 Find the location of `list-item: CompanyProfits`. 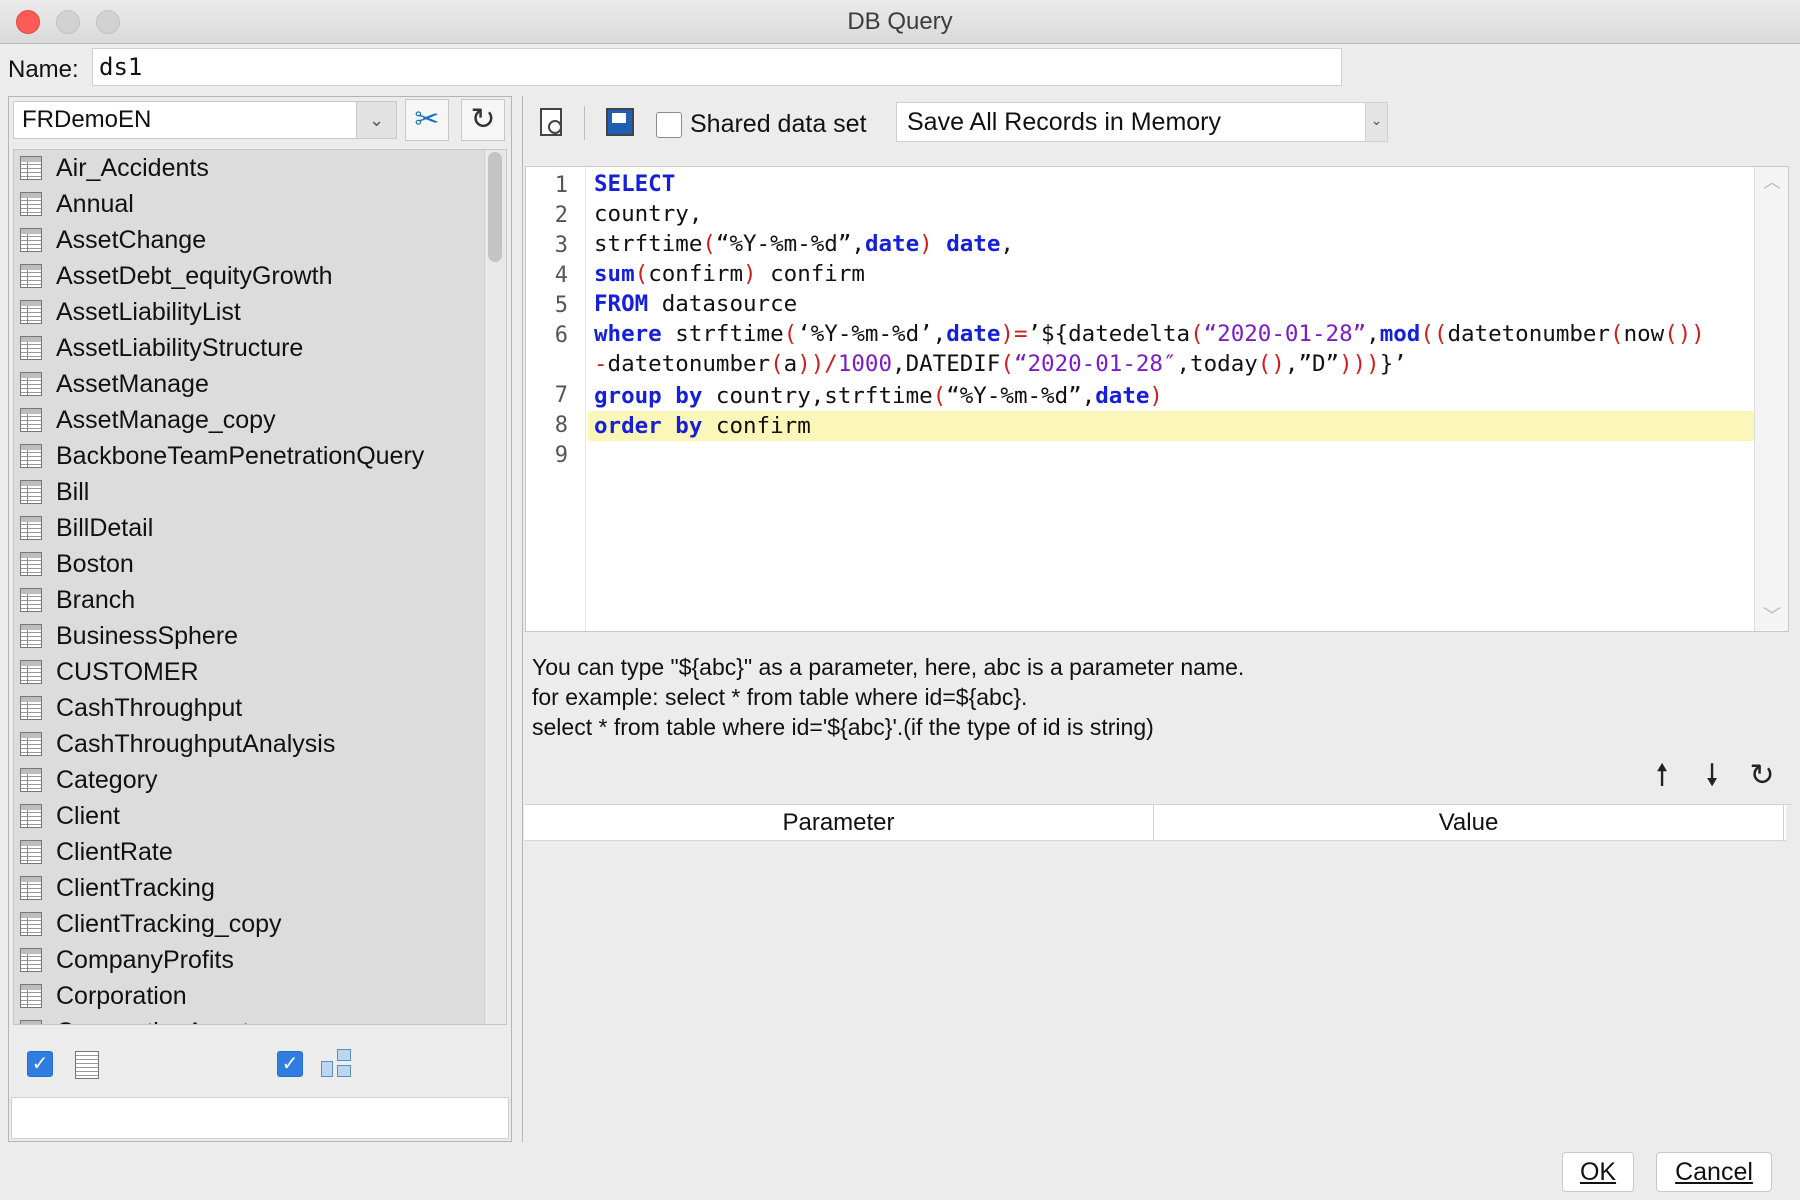

list-item: CompanyProfits is located at coordinates (250, 960).